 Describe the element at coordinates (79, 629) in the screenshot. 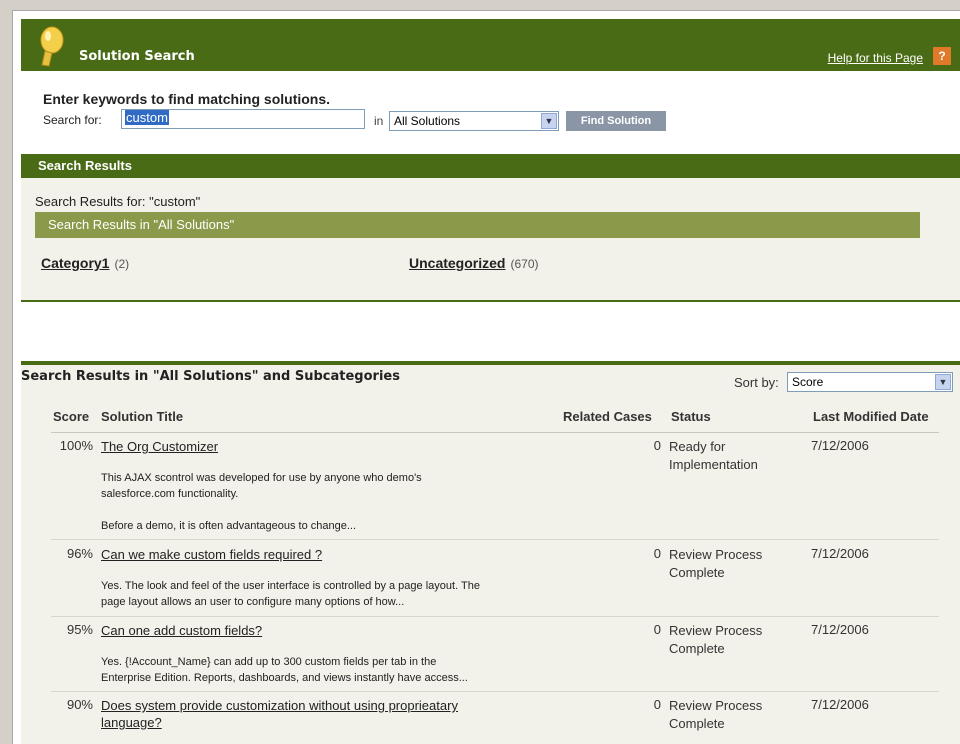

I see `score-cell: 95%` at that location.